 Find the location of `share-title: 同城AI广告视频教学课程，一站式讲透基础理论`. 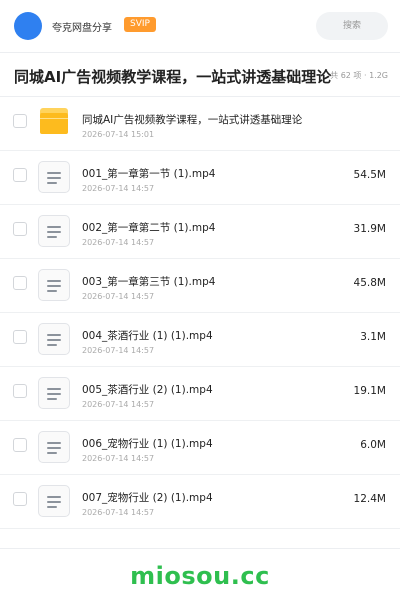

share-title: 同城AI广告视频教学课程，一站式讲透基础理论 is located at coordinates (173, 77).